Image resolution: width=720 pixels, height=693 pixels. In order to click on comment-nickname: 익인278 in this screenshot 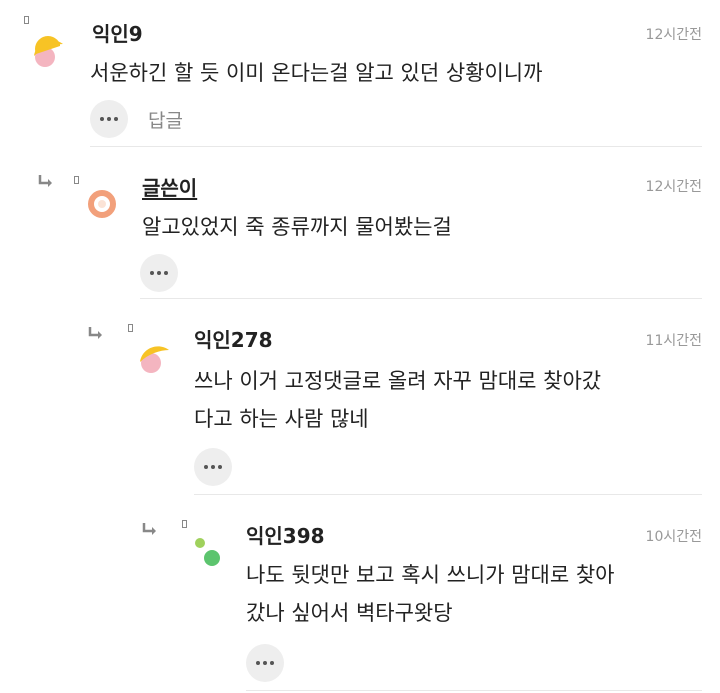, I will do `click(233, 338)`.